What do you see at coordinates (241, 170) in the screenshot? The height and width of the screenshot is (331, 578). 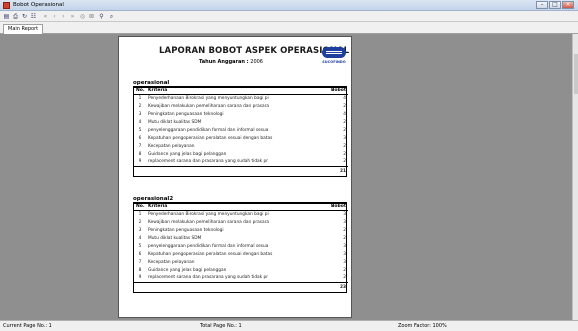 I see `table-total-row: 21` at bounding box center [241, 170].